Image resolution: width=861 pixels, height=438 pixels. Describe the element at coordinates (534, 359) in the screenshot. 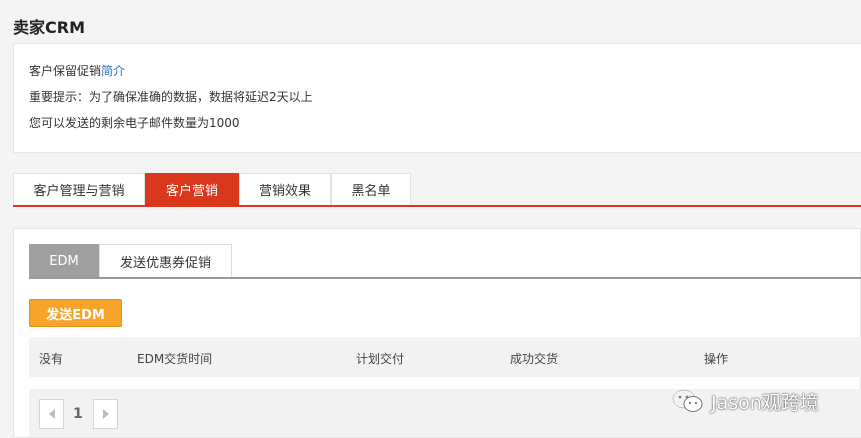

I see `column-header-delivered: 成功交货` at that location.